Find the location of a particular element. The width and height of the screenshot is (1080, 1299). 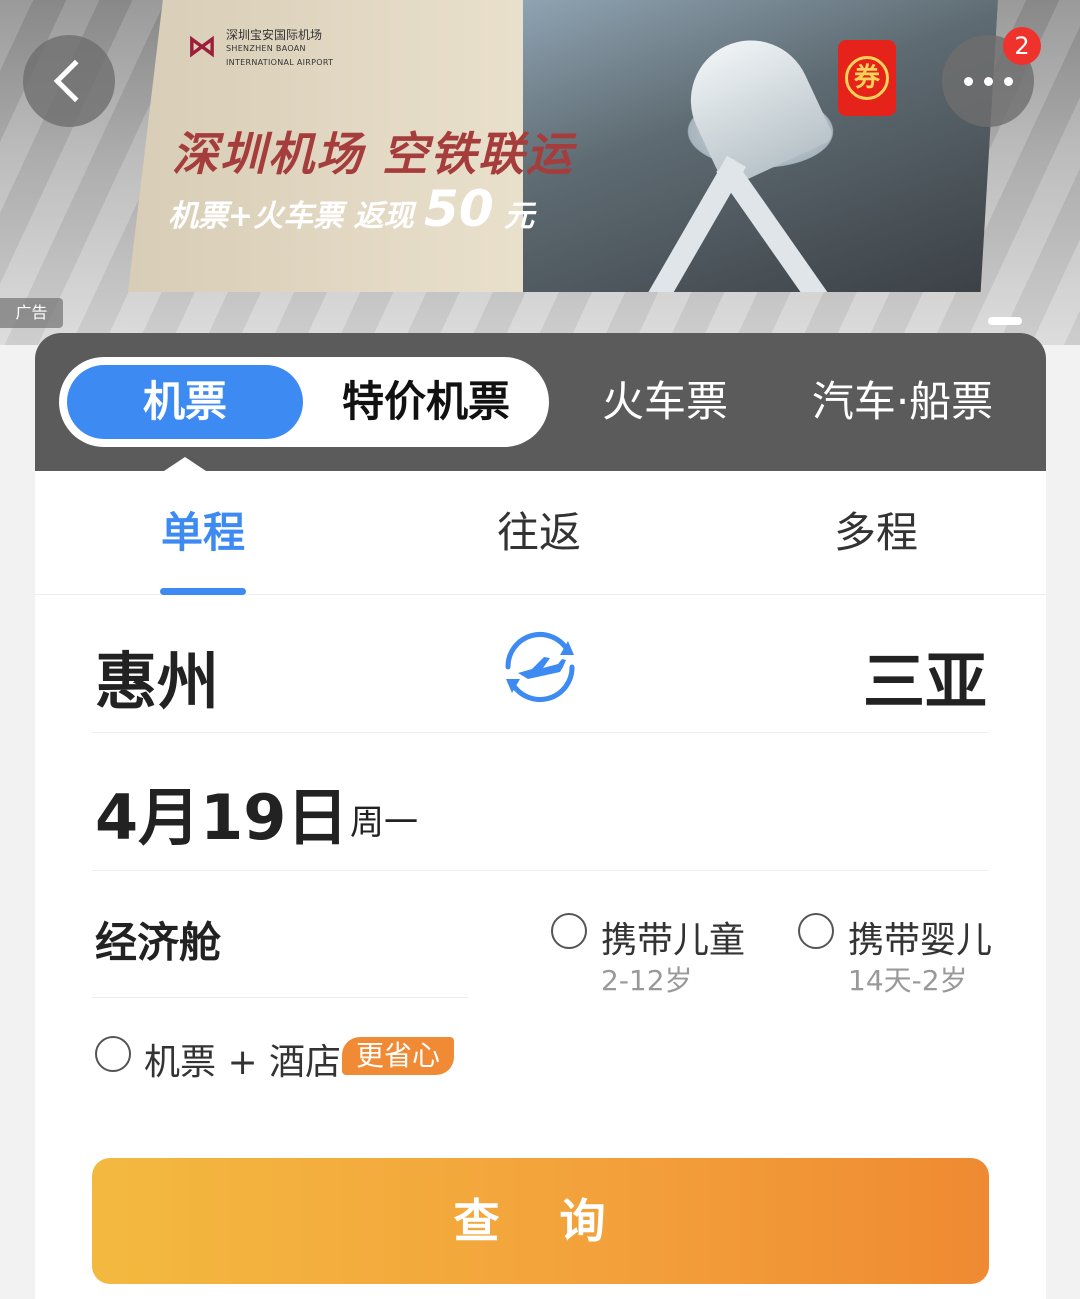

tab-bus-ship: 汽车·船票 is located at coordinates (902, 402).